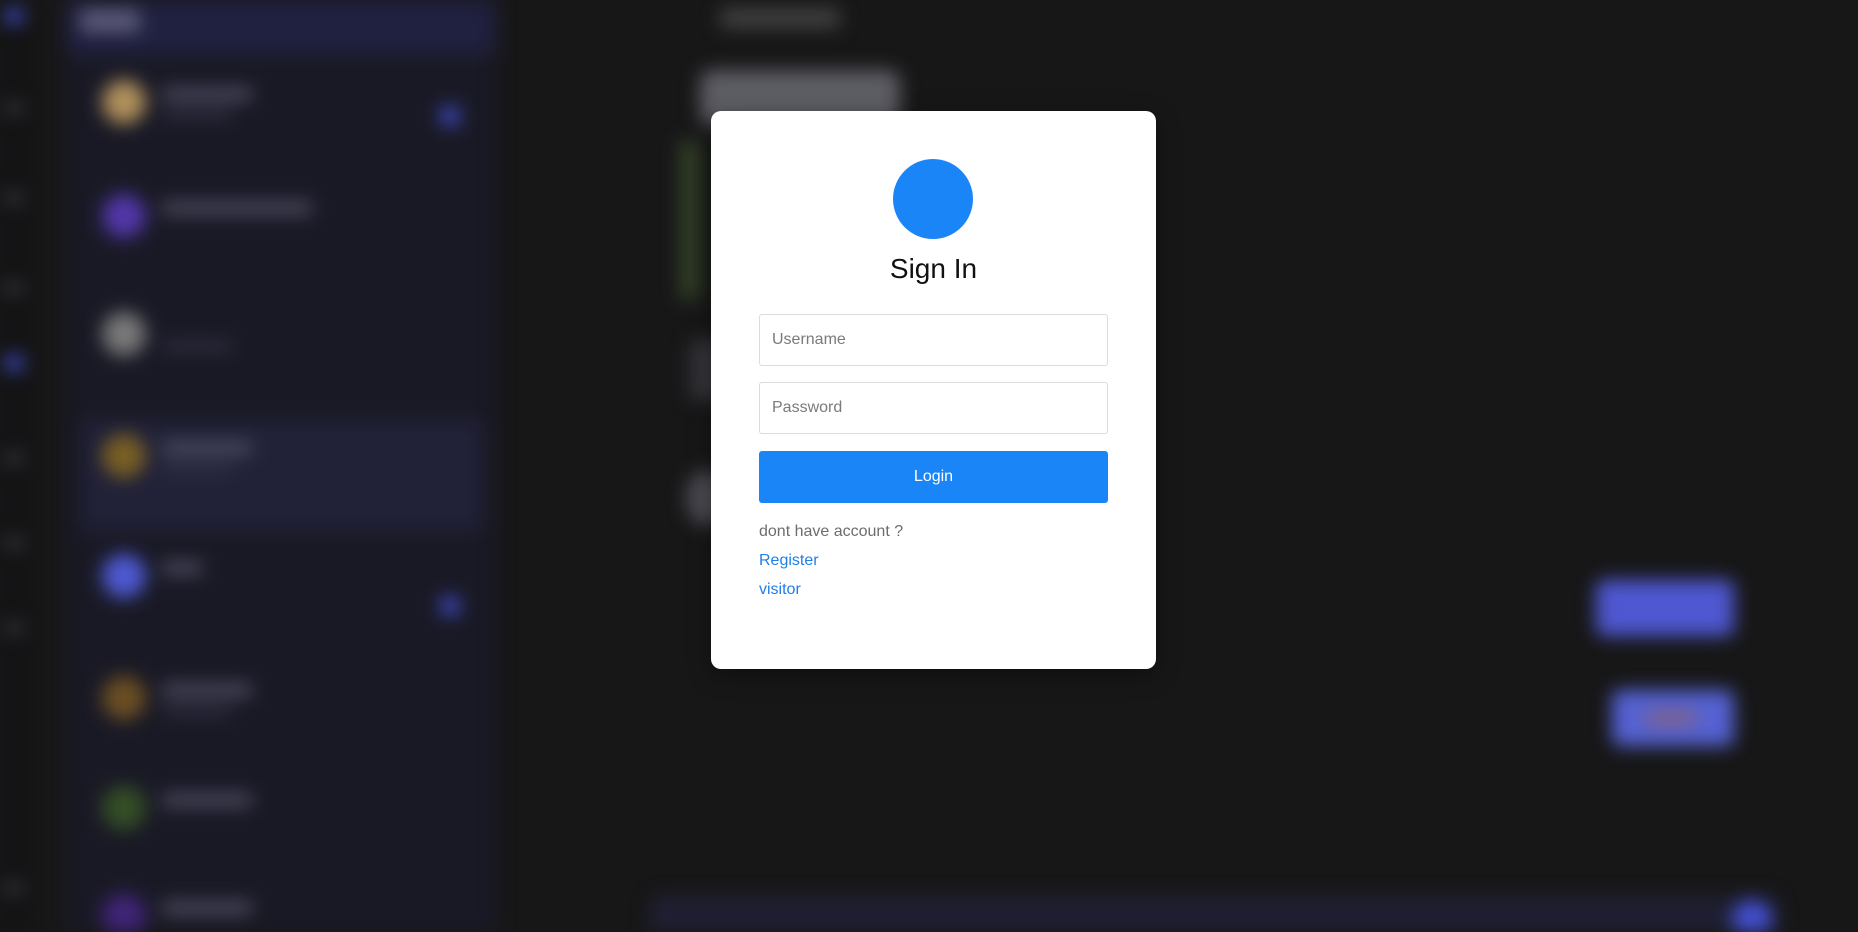  What do you see at coordinates (933, 199) in the screenshot?
I see `circle-logo-icon` at bounding box center [933, 199].